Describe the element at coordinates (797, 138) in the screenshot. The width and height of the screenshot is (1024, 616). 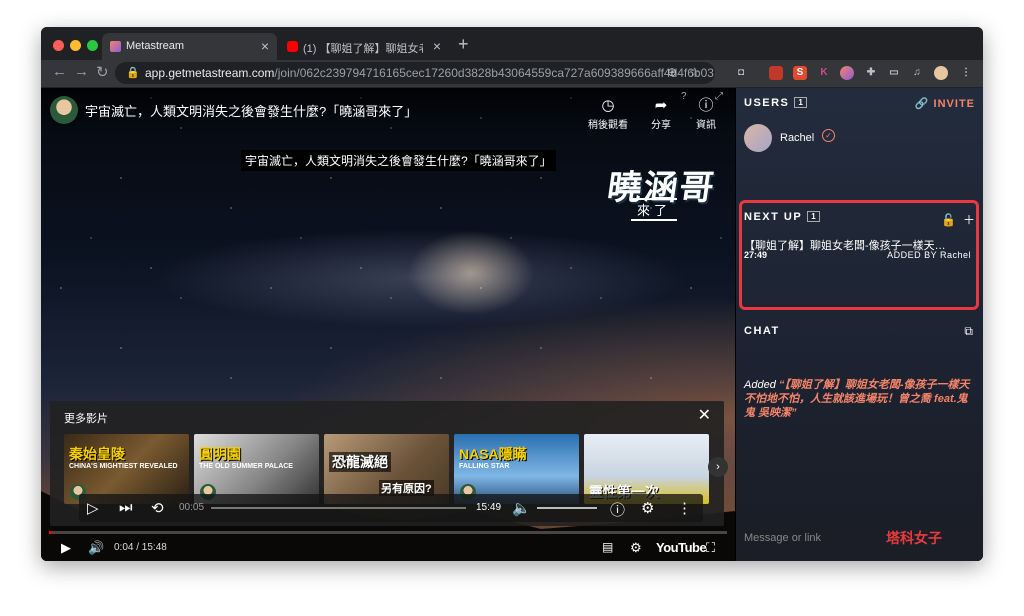
I see `user-name: Rachel` at that location.